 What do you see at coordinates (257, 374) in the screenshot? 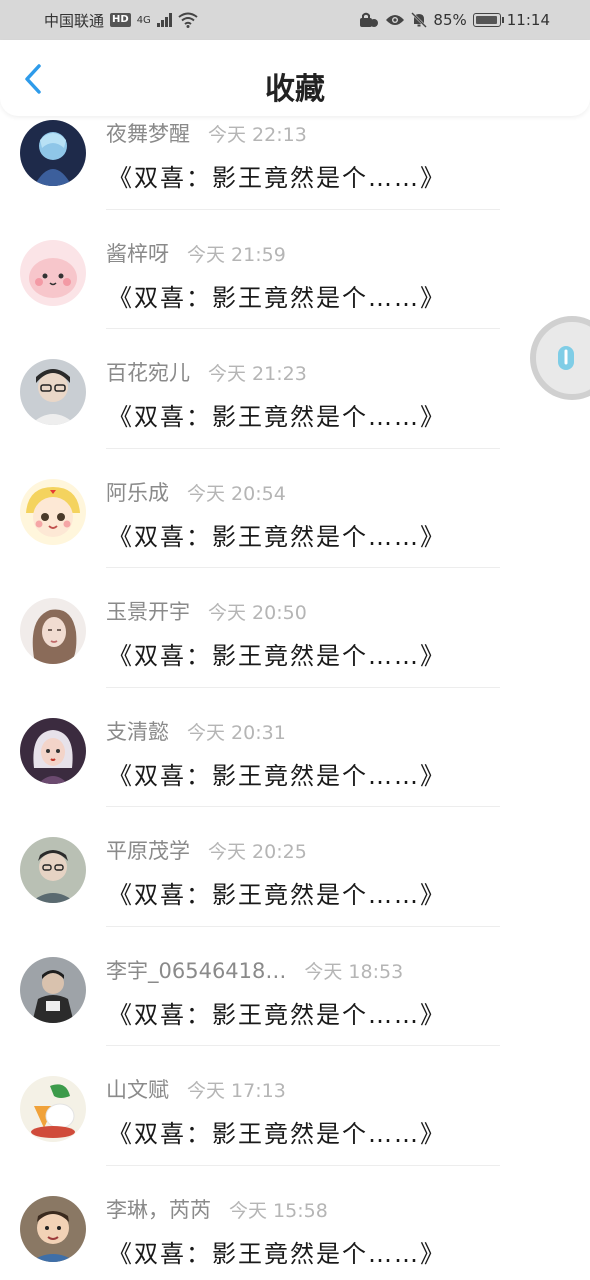
I see `timestamp: 今天 21:23` at bounding box center [257, 374].